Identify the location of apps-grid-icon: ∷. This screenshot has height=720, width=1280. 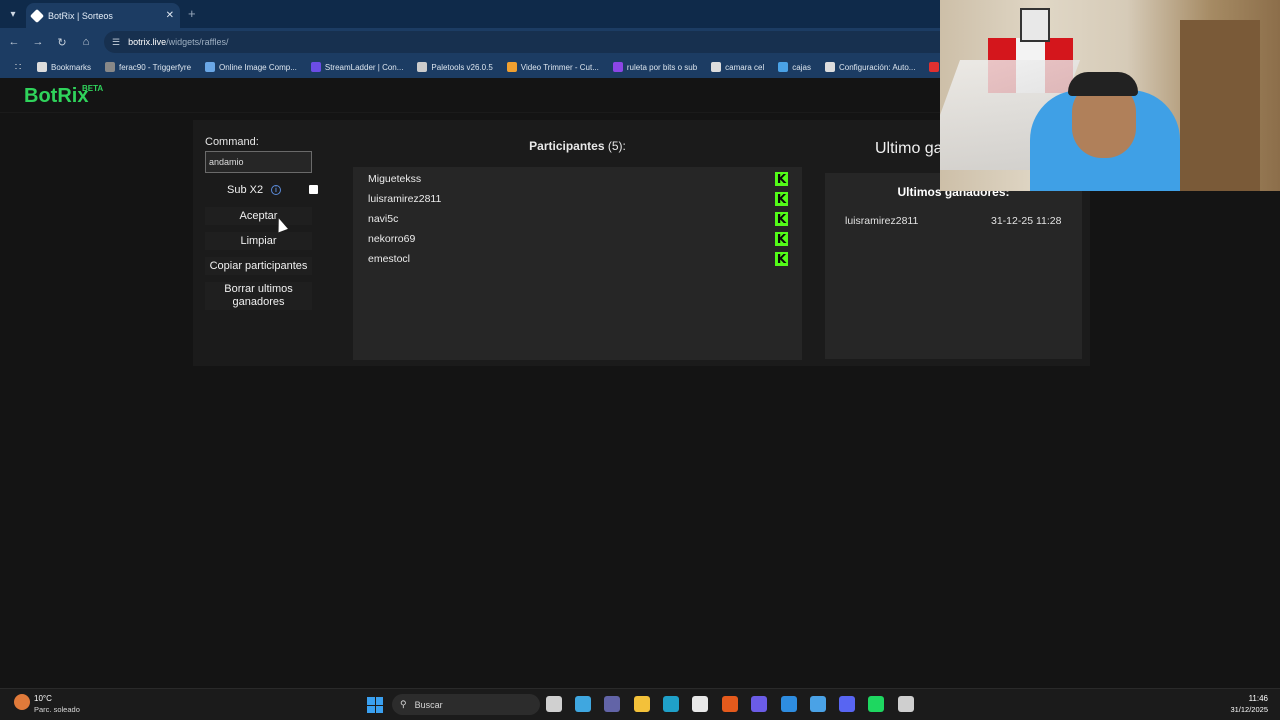
(18, 67).